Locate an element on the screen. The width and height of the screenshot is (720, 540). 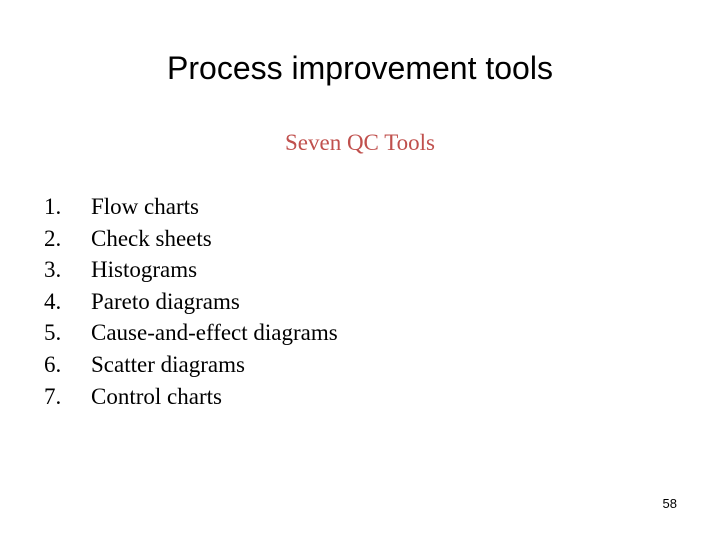
list-item-label: Cause-and-effect diagrams is located at coordinates (214, 333).